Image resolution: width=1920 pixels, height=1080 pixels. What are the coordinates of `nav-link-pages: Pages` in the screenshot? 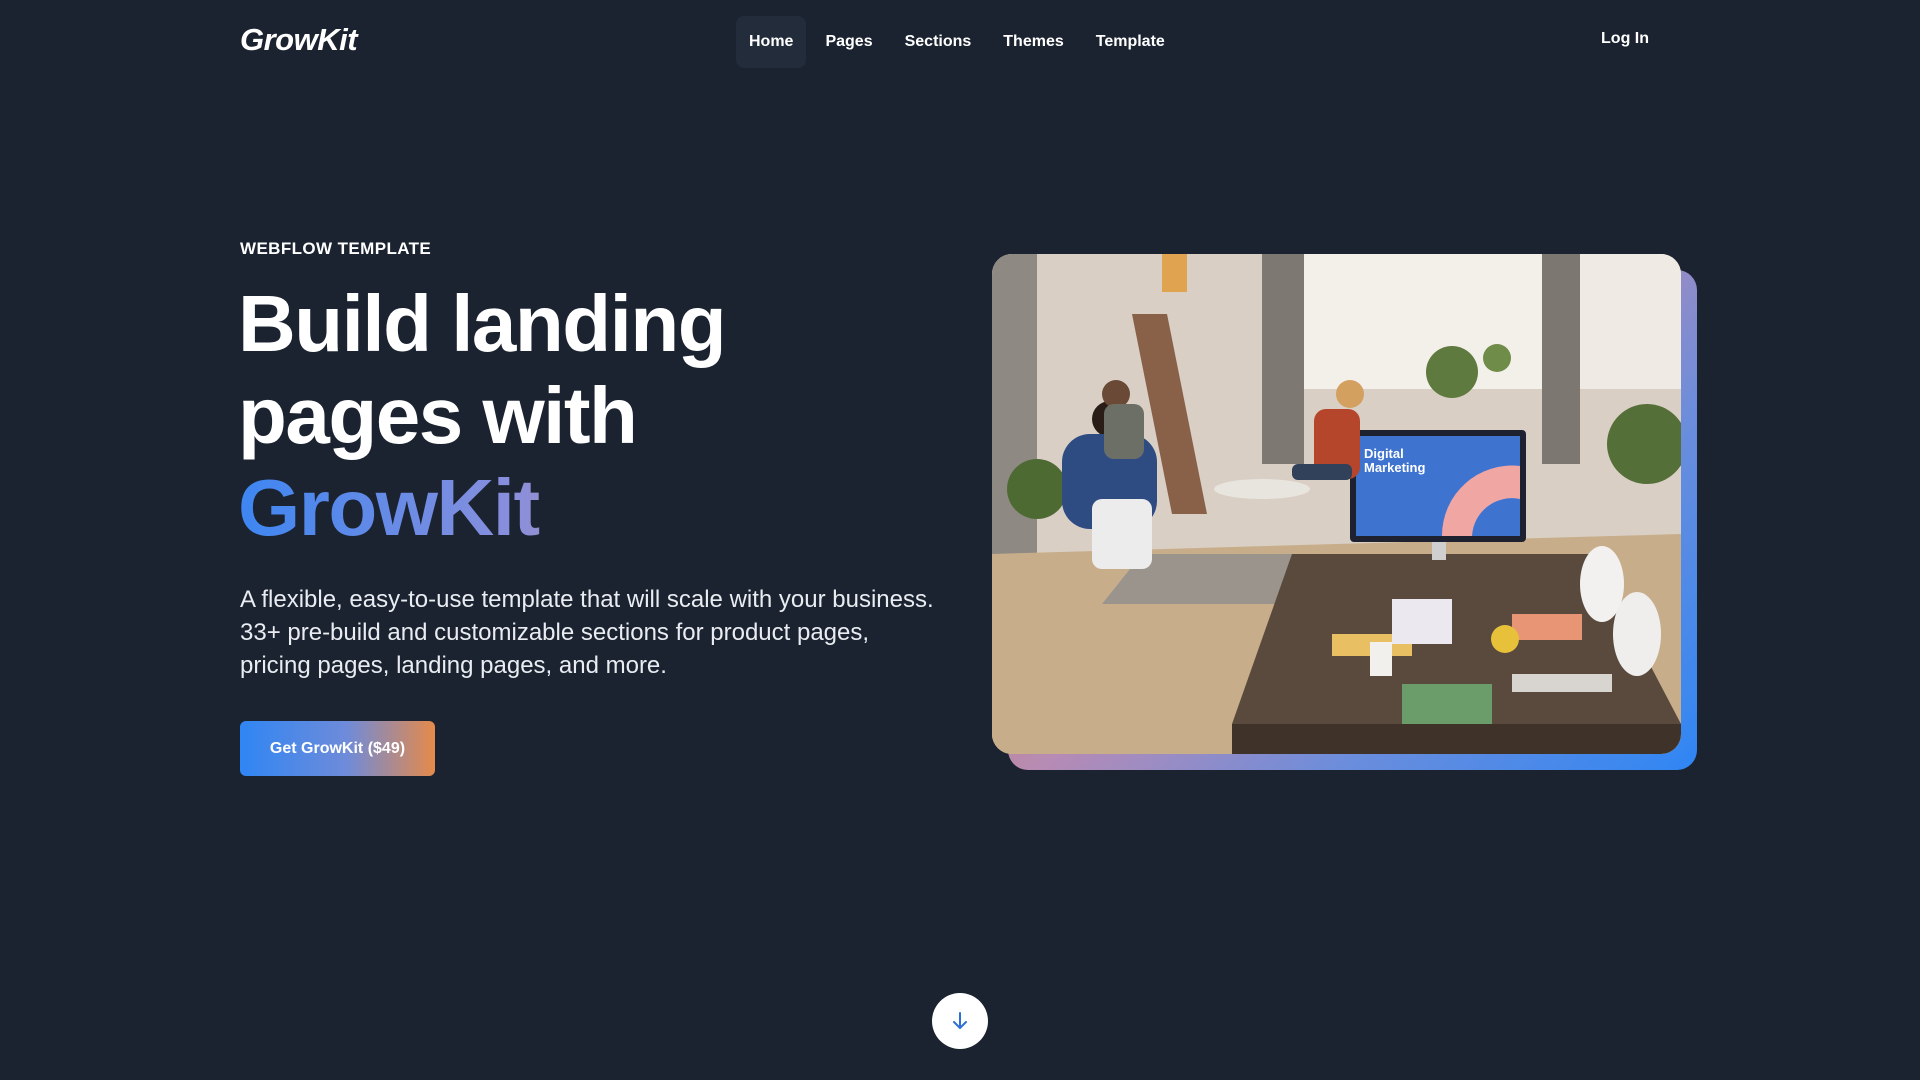 It's located at (848, 42).